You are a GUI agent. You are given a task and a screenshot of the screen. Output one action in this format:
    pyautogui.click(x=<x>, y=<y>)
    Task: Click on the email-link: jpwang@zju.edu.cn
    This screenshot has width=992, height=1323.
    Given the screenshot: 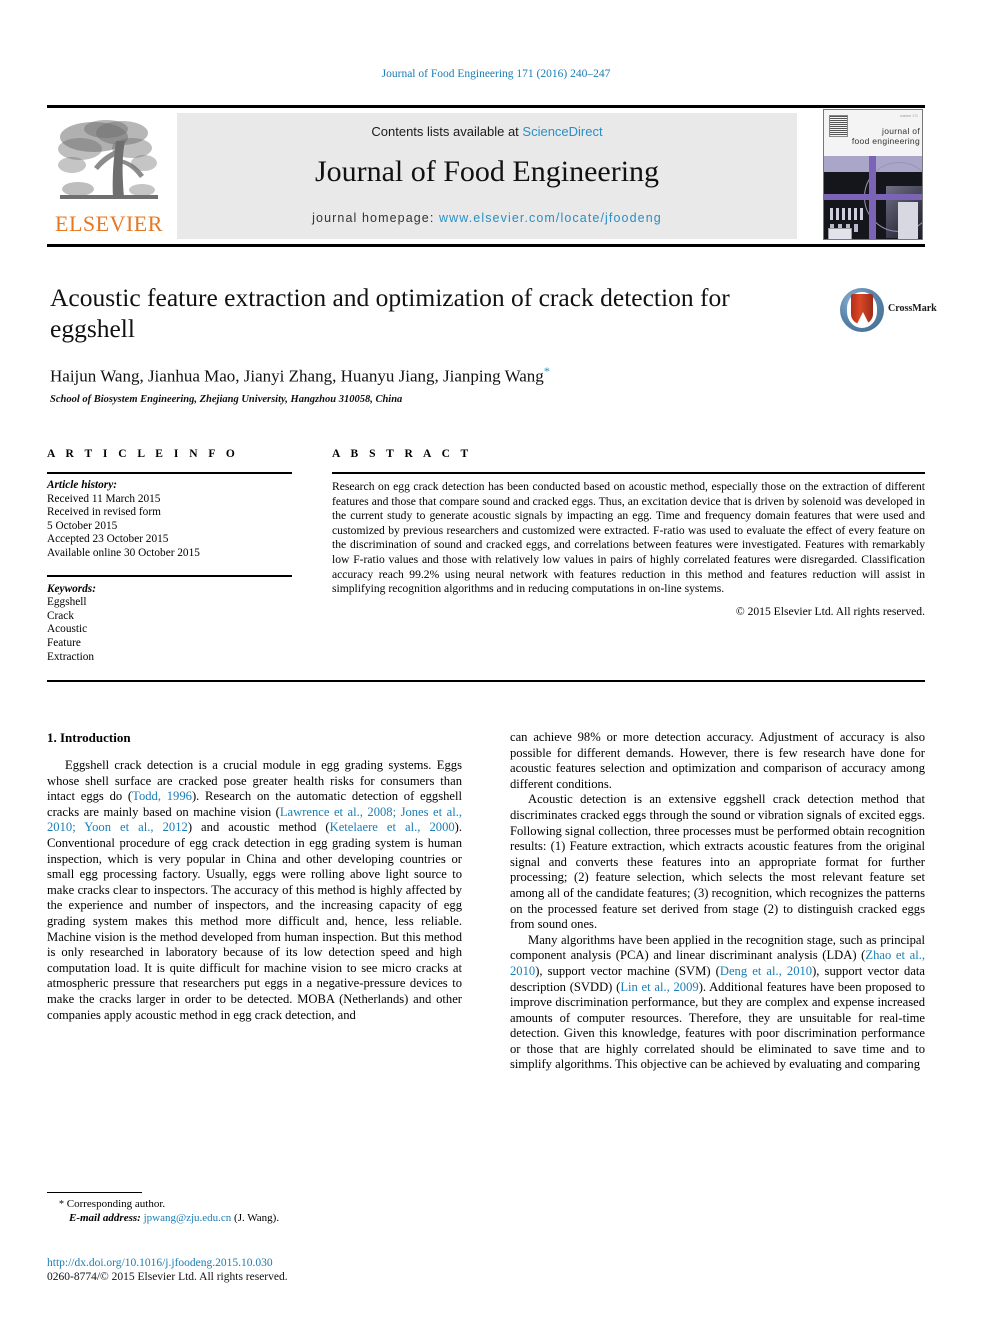 What is the action you would take?
    pyautogui.click(x=188, y=1218)
    